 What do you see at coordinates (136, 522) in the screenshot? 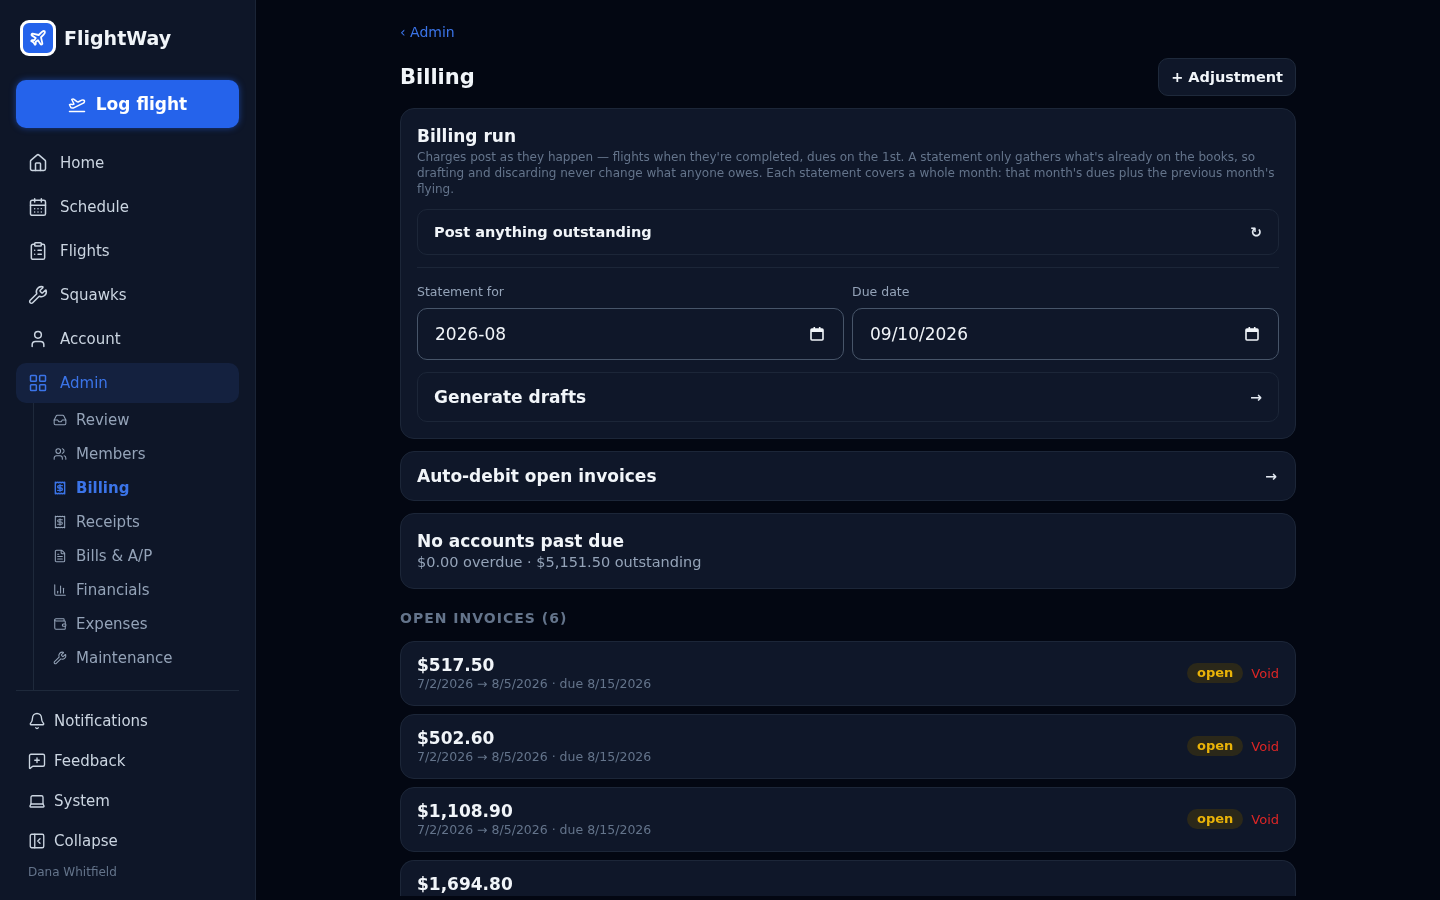
I see `sub-nav-item: Receipts` at bounding box center [136, 522].